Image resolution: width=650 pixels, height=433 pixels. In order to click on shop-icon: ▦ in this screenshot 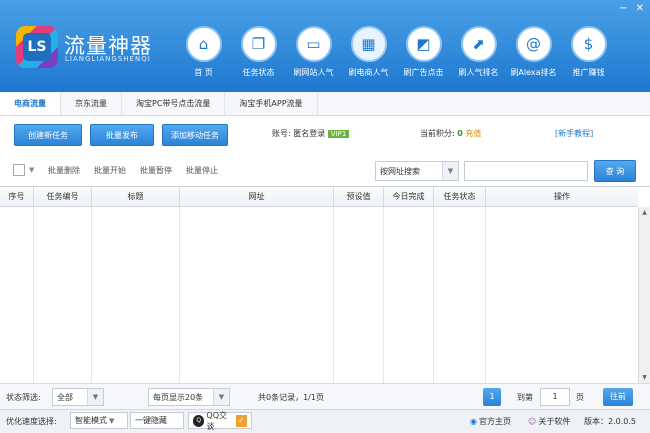, I will do `click(368, 44)`.